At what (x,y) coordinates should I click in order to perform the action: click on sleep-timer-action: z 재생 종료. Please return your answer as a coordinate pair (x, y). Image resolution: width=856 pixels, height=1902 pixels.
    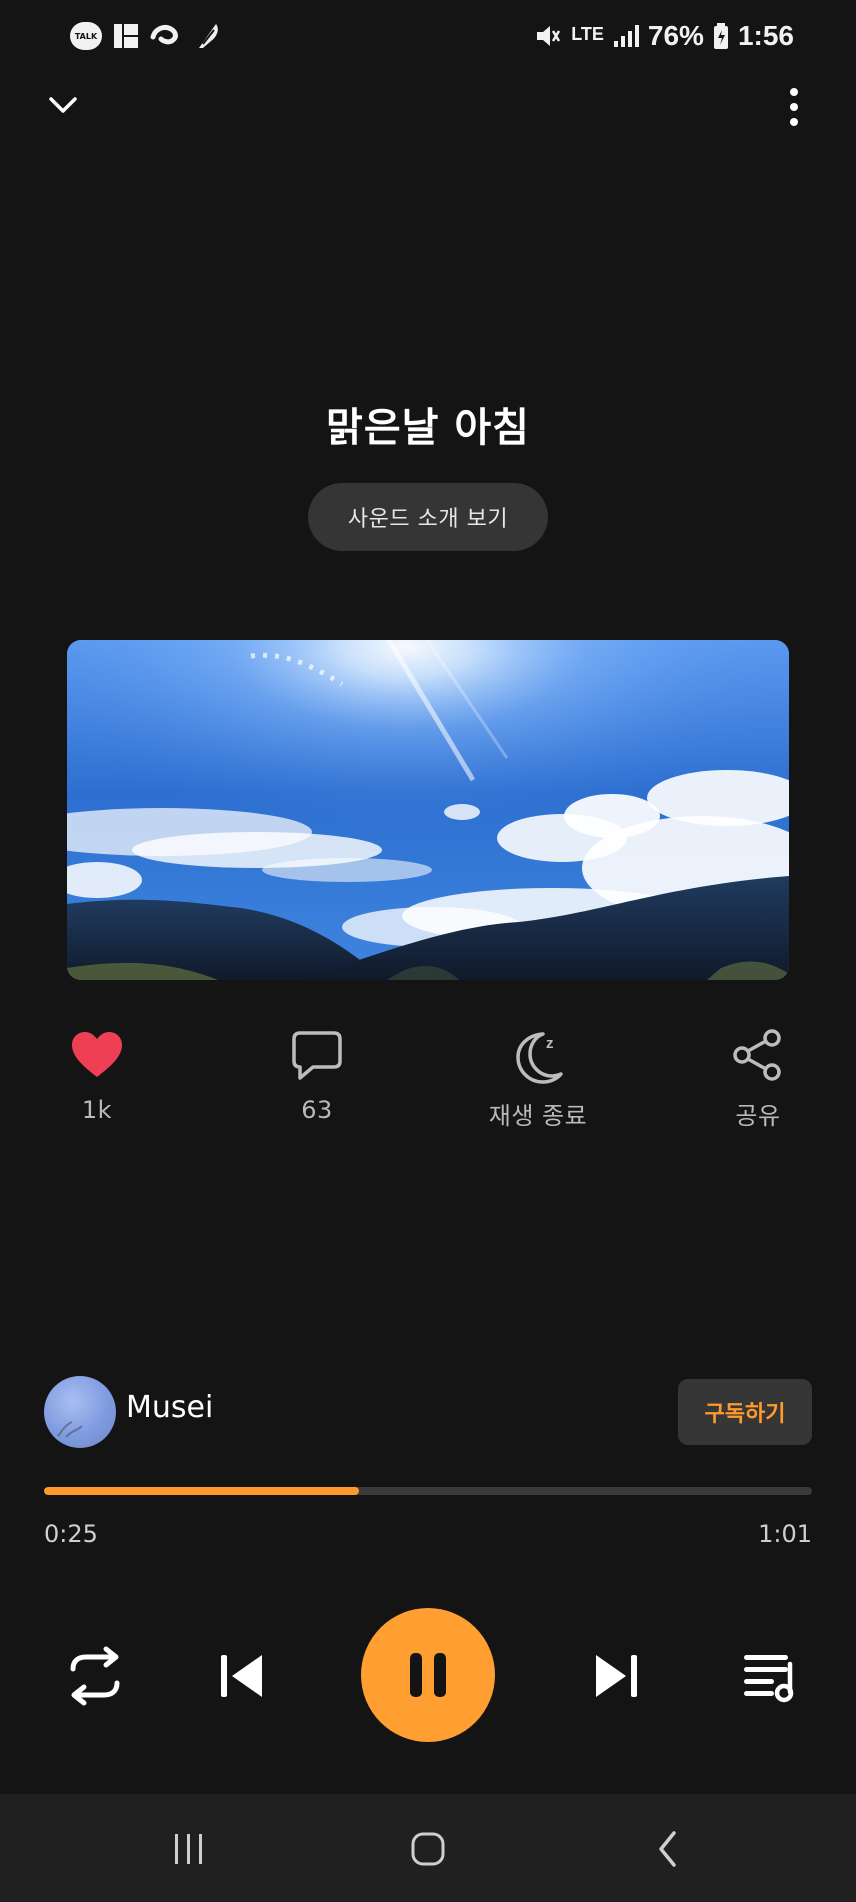
    Looking at the image, I should click on (538, 1077).